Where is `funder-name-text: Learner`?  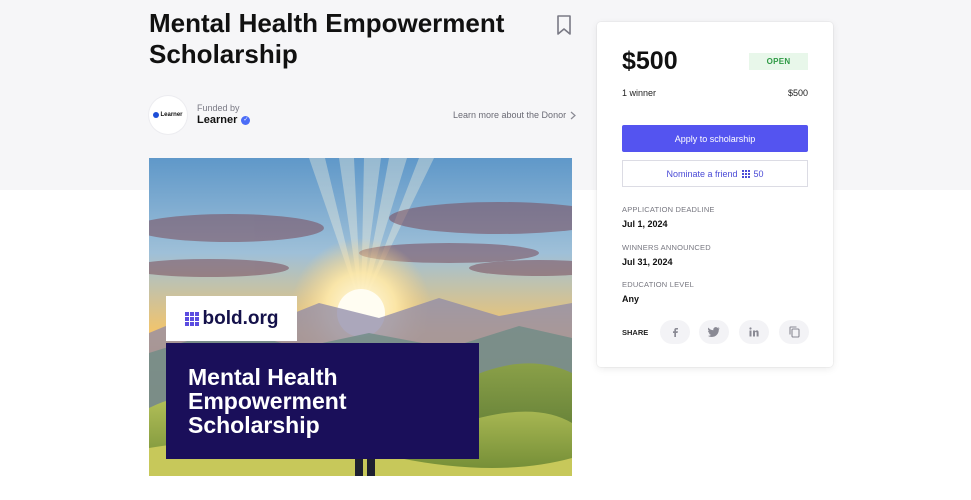 funder-name-text: Learner is located at coordinates (217, 120).